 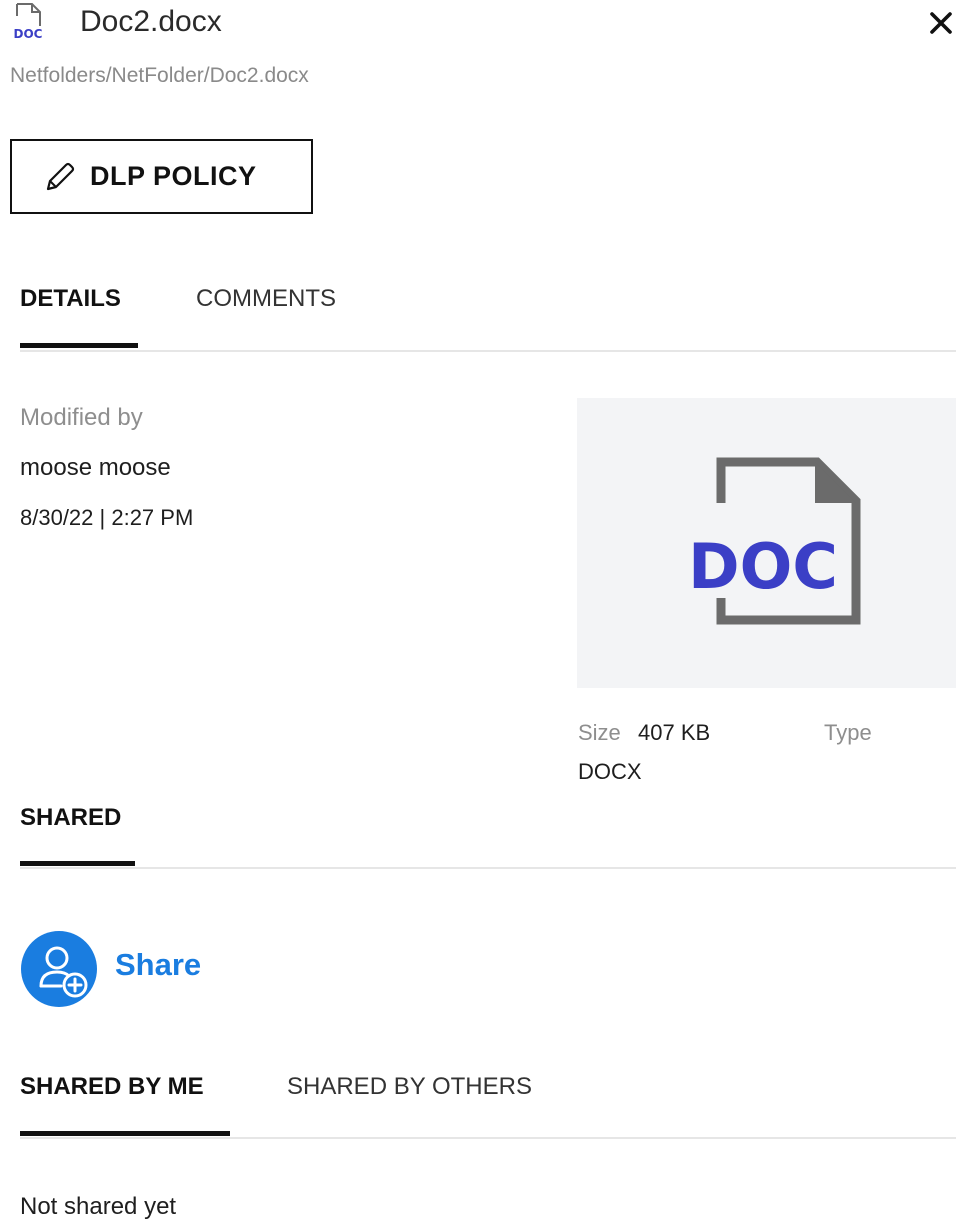 I want to click on size-value: 407 KB, so click(x=674, y=732).